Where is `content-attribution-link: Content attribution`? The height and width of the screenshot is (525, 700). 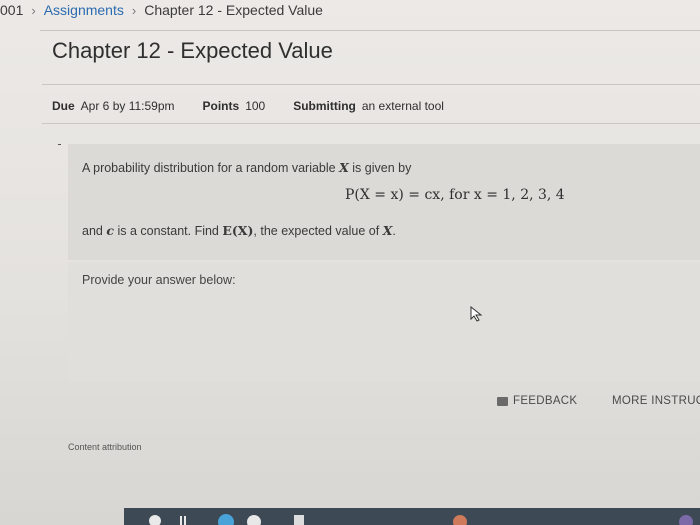
content-attribution-link: Content attribution is located at coordinates (105, 447).